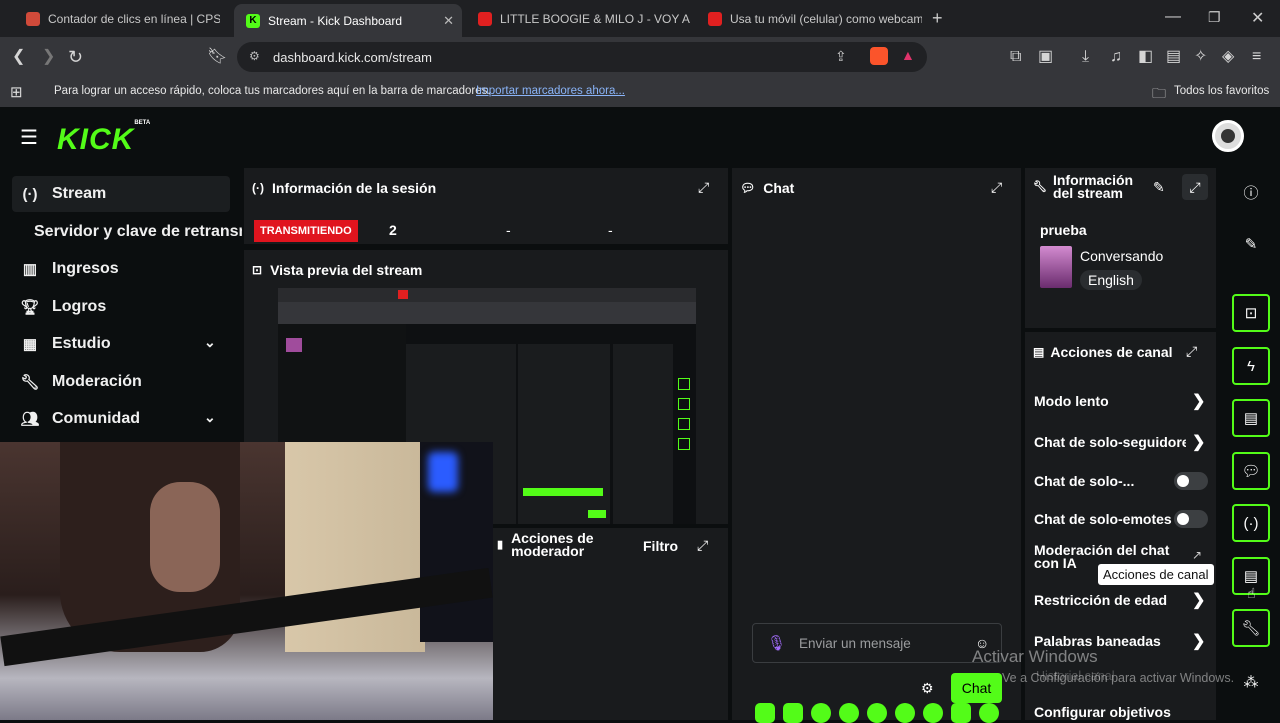 This screenshot has height=723, width=1280. What do you see at coordinates (976, 688) in the screenshot?
I see `chat-send-button: Chat` at bounding box center [976, 688].